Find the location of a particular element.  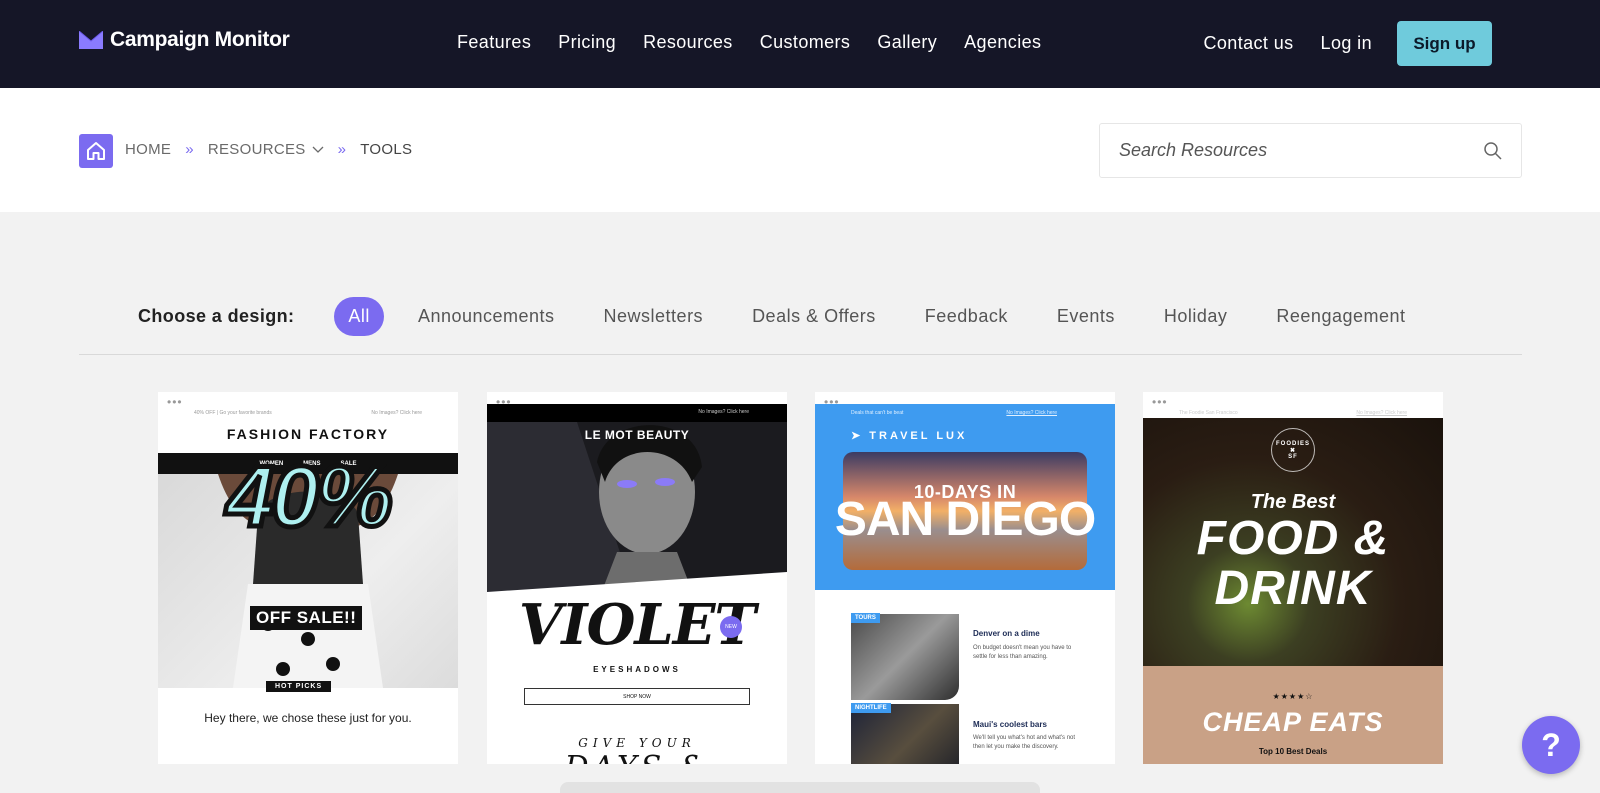

hero-title-line-2: SAN DIEGO is located at coordinates (965, 519).